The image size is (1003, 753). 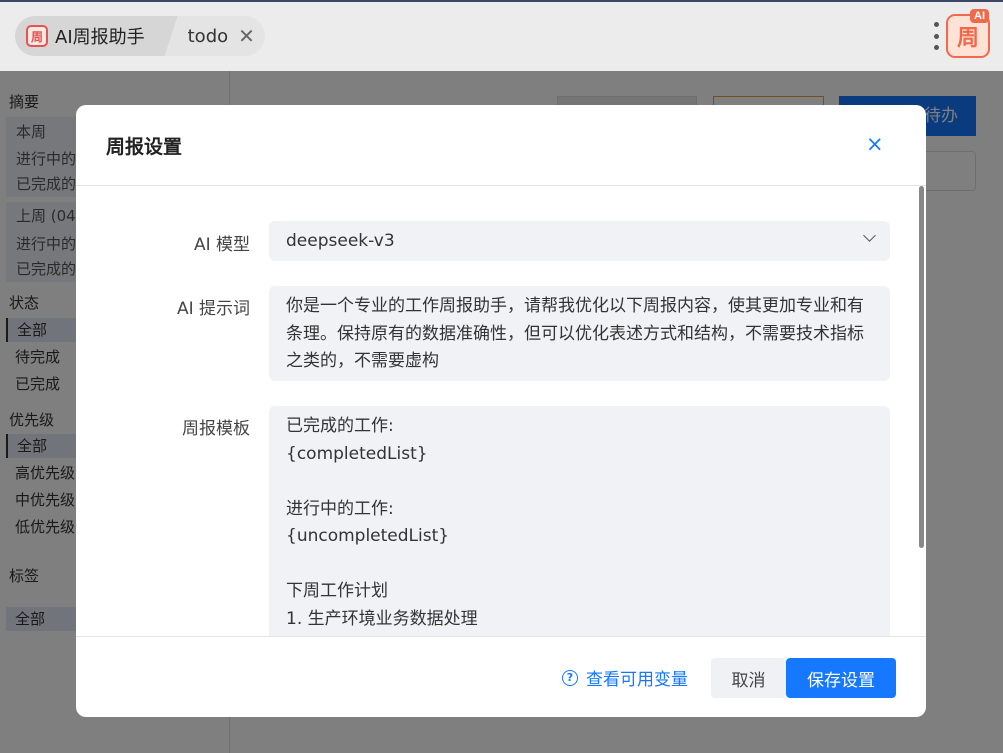 What do you see at coordinates (979, 16) in the screenshot?
I see `ai-badge: AI` at bounding box center [979, 16].